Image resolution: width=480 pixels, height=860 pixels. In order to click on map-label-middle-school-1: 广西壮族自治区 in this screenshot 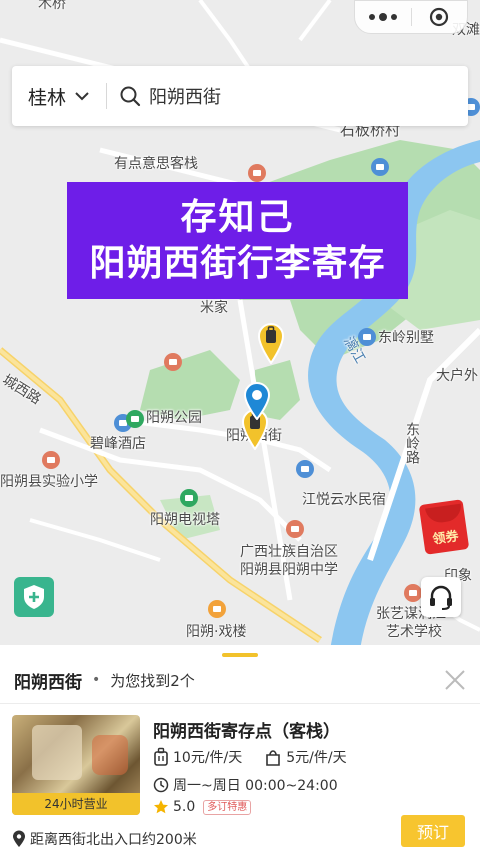, I will do `click(289, 552)`.